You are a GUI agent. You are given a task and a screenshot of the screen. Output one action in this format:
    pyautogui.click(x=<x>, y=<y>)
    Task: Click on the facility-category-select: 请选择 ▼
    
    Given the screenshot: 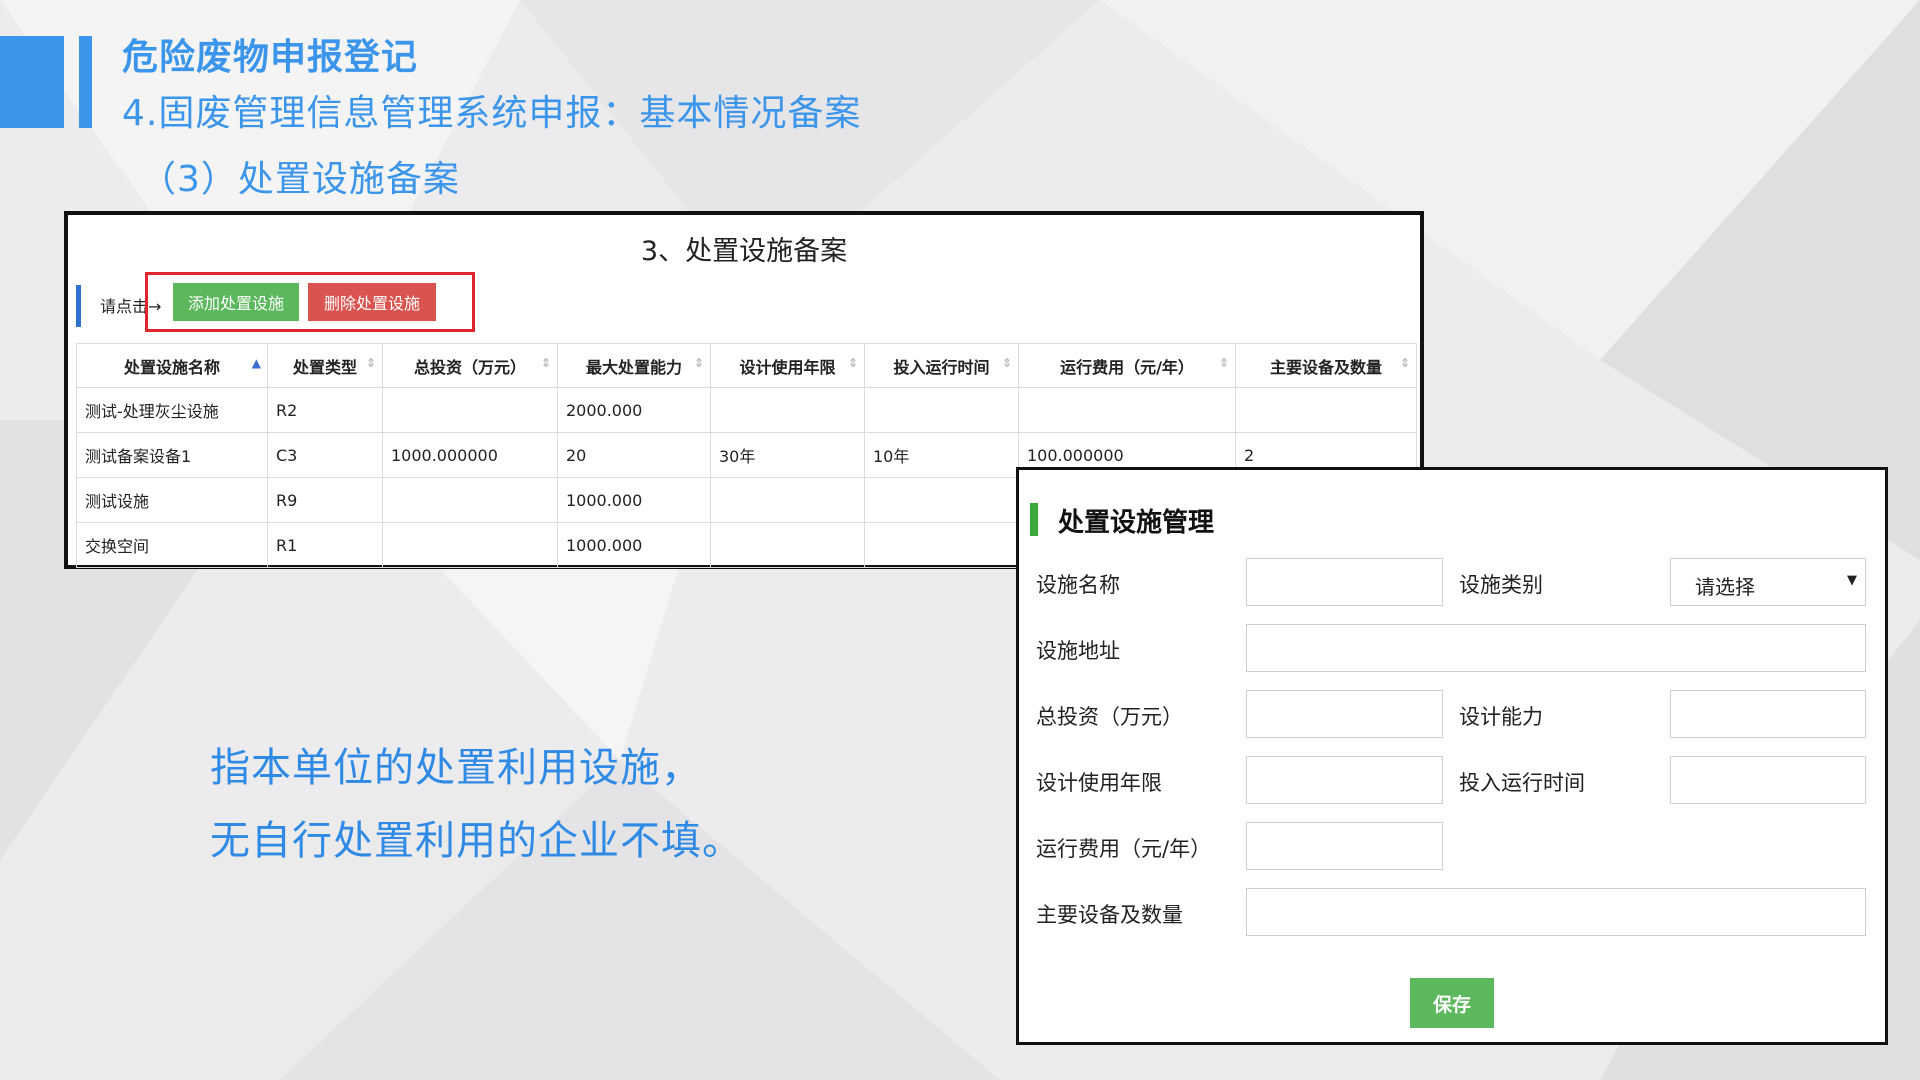 What is the action you would take?
    pyautogui.click(x=1768, y=582)
    